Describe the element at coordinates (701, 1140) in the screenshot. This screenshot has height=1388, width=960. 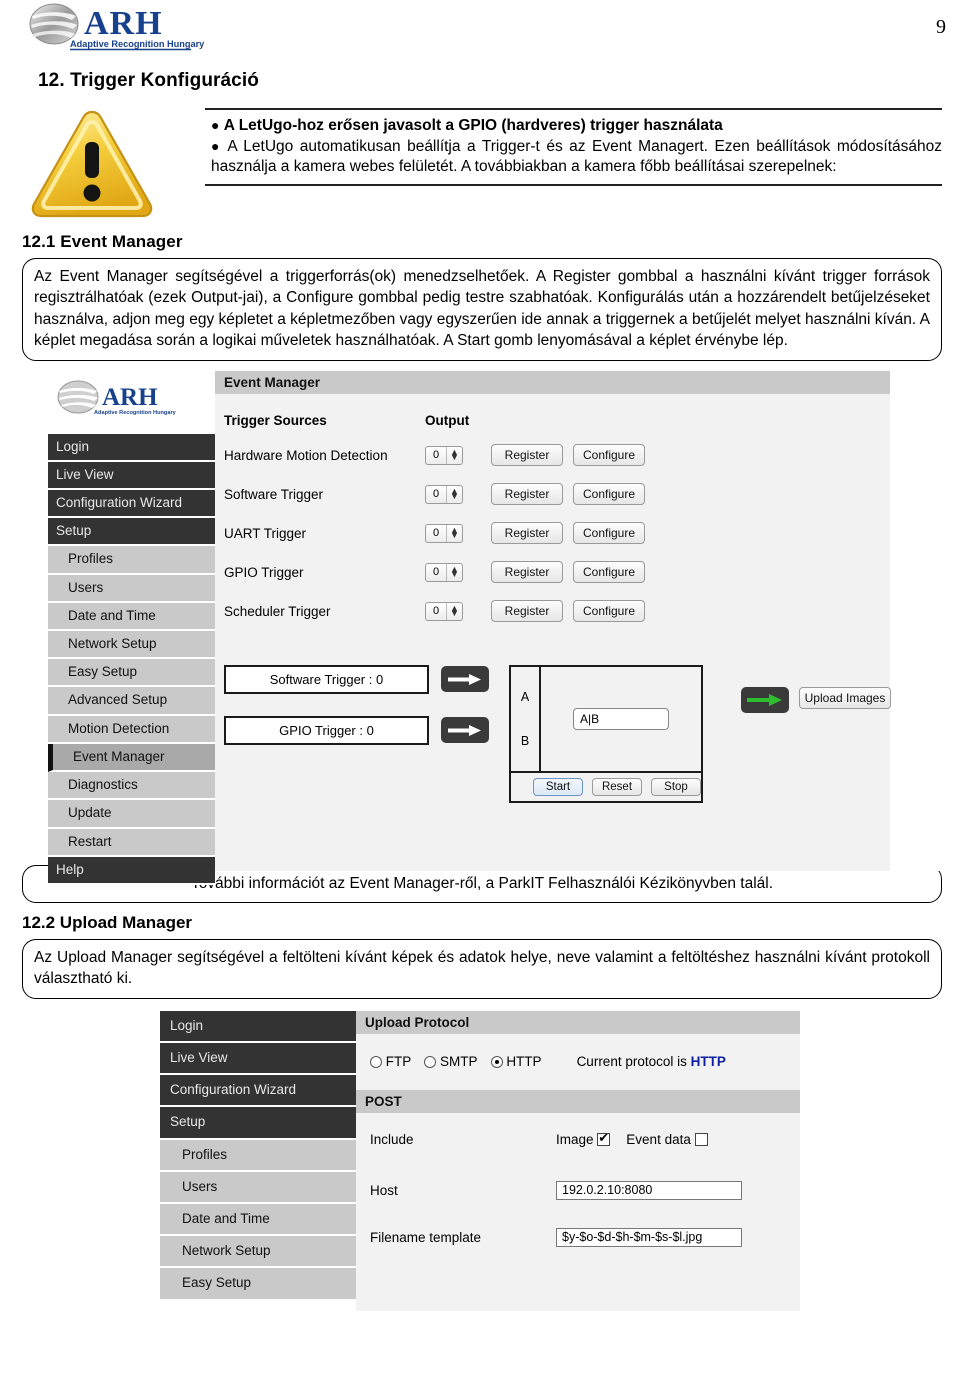
I see `checkbox-event-data-icon` at that location.